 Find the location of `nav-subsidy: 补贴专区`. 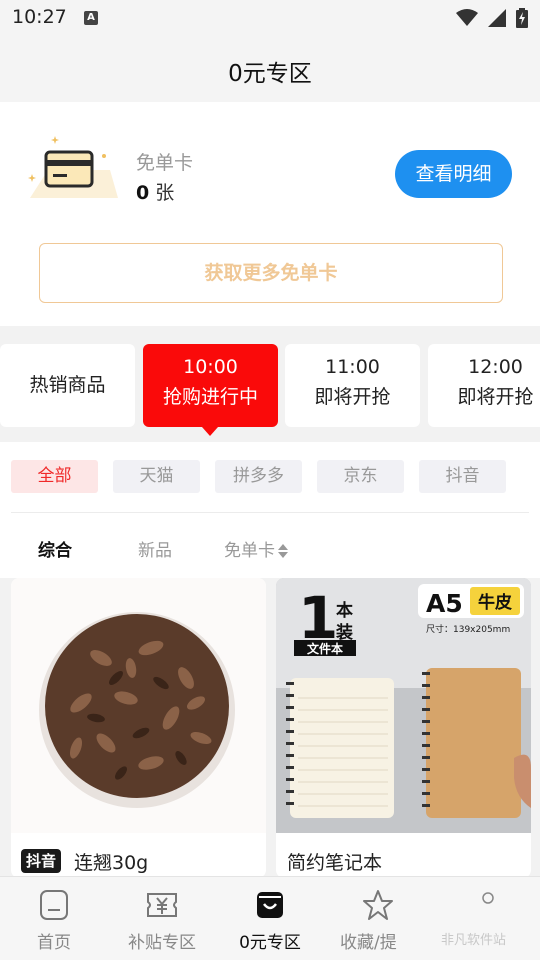

nav-subsidy: 补贴专区 is located at coordinates (162, 918).